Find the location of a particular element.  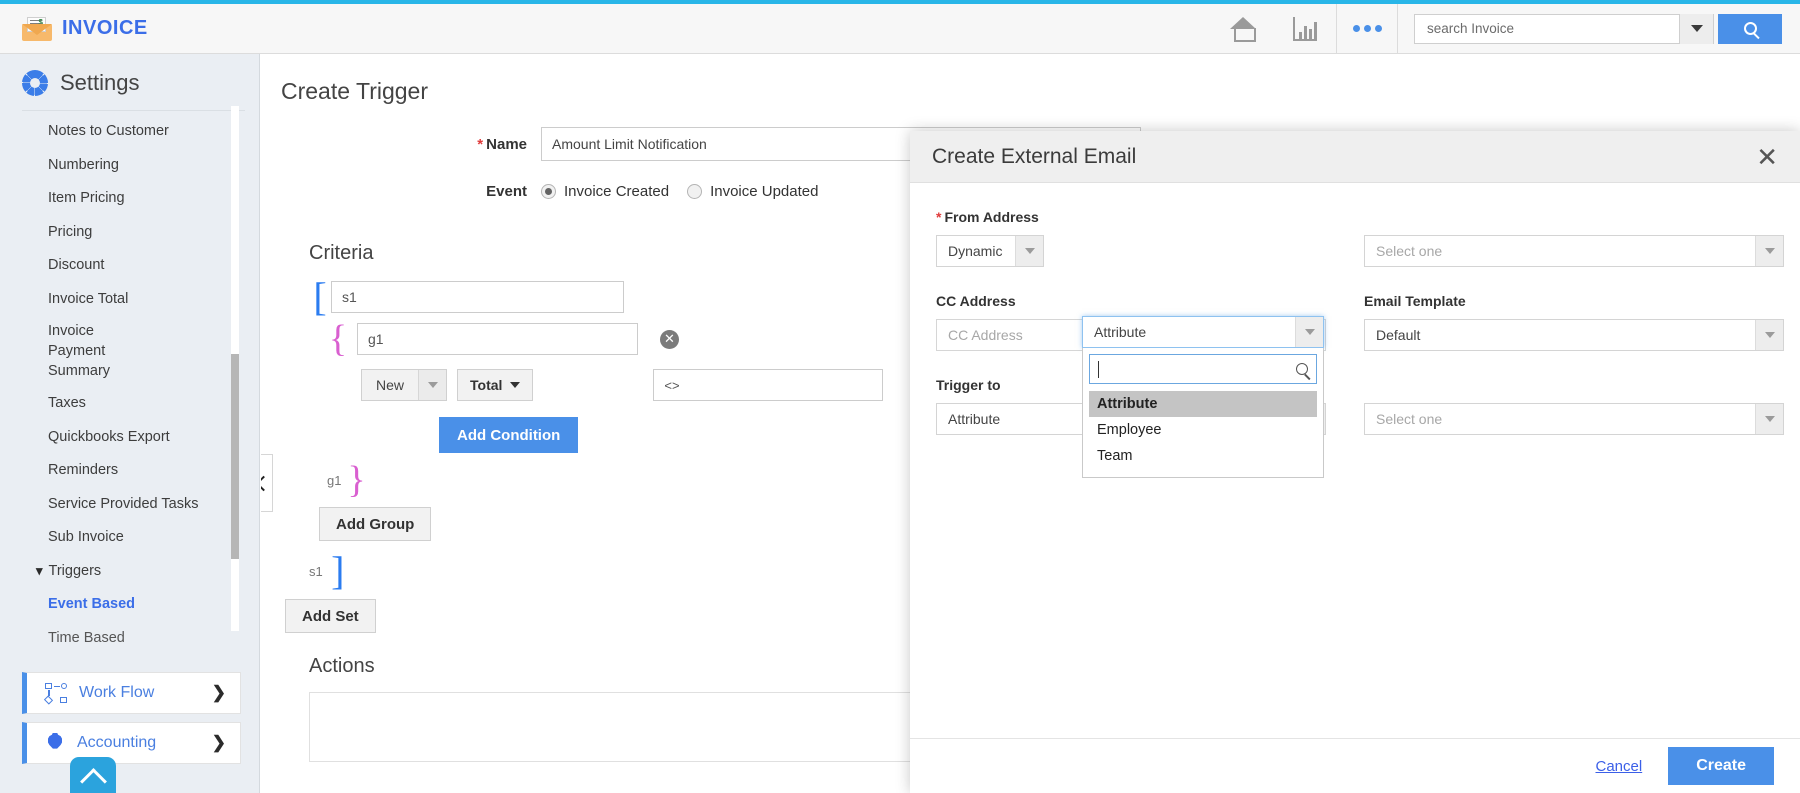

from-address-controls: Dynamic Attribute is located at coordinates (1131, 251).